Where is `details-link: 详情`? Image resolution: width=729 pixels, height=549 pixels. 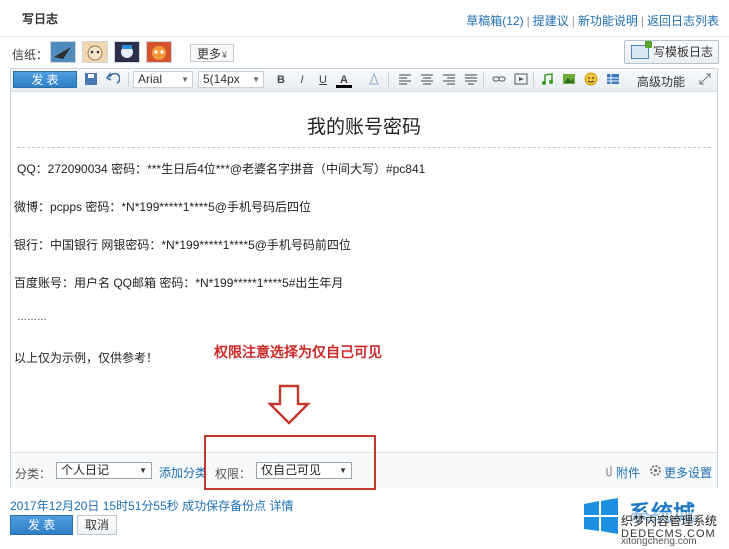 details-link: 详情 is located at coordinates (281, 506).